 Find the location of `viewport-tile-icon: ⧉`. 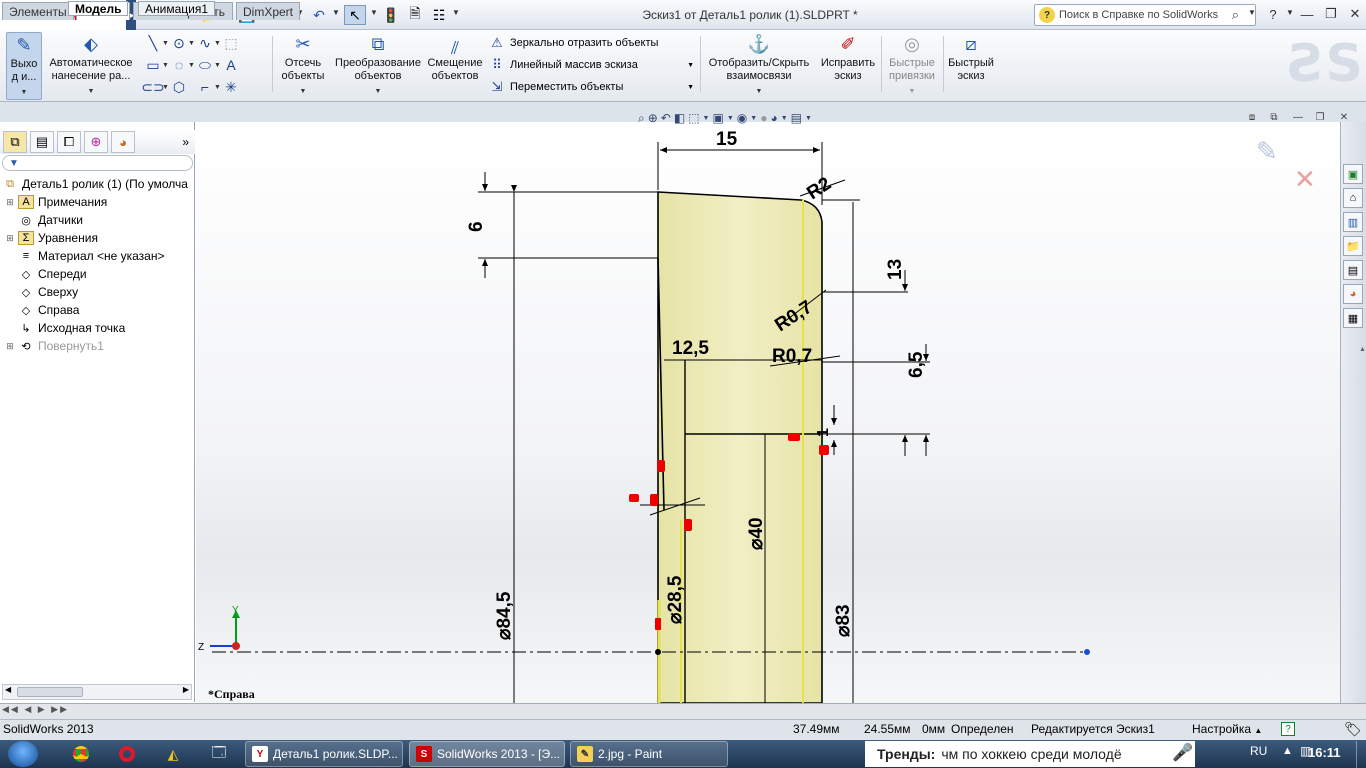

viewport-tile-icon: ⧉ is located at coordinates (1274, 117).